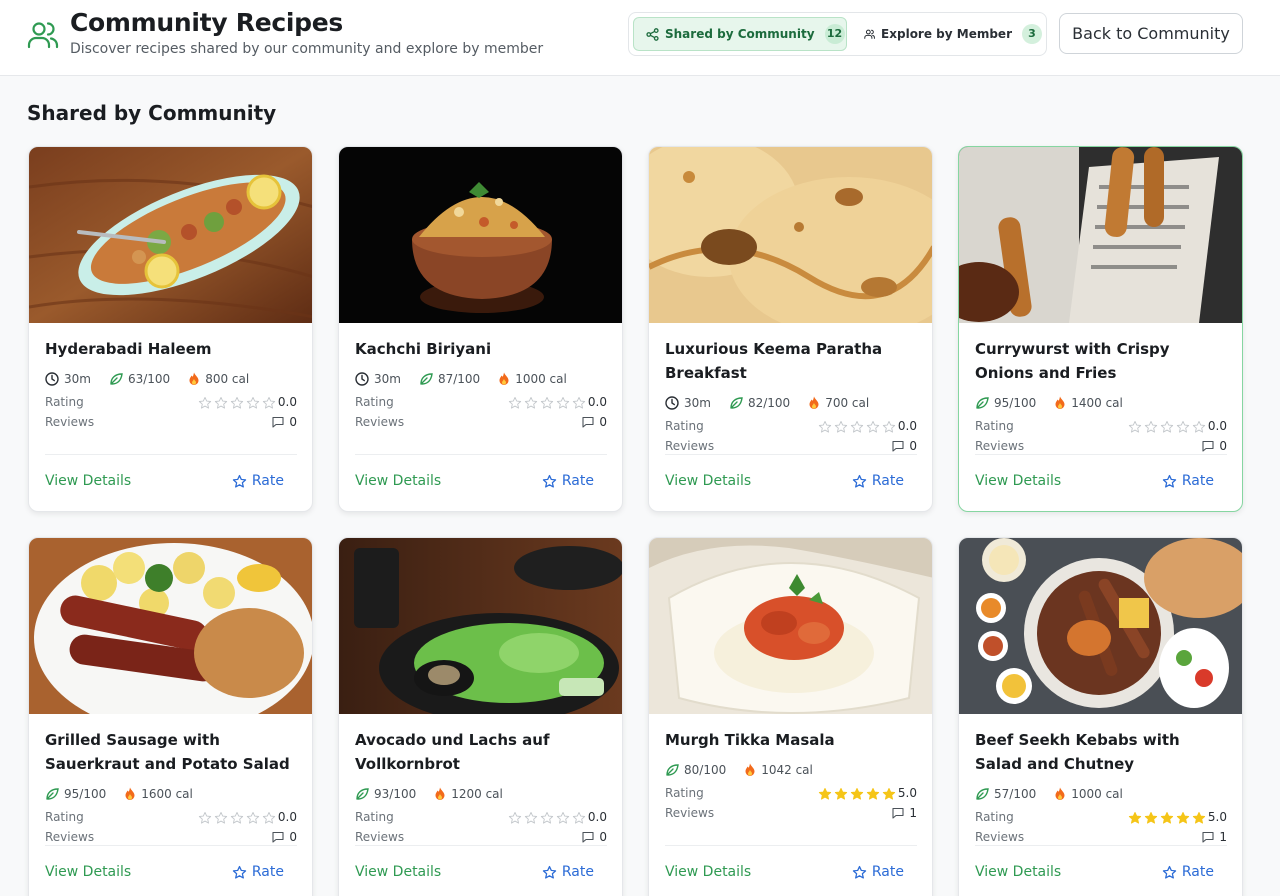  Describe the element at coordinates (541, 379) in the screenshot. I see `calories: 1000 cal` at that location.